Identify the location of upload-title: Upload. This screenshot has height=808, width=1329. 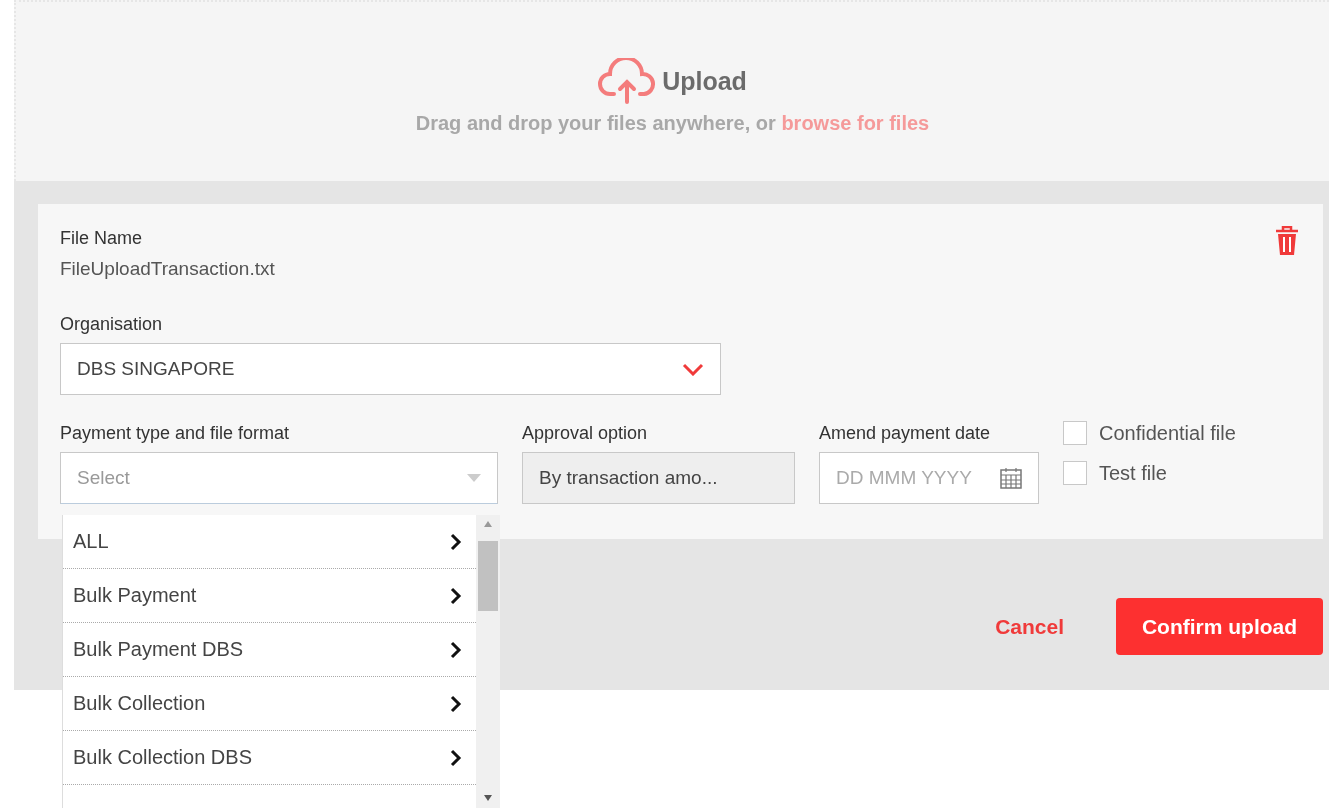
(704, 81).